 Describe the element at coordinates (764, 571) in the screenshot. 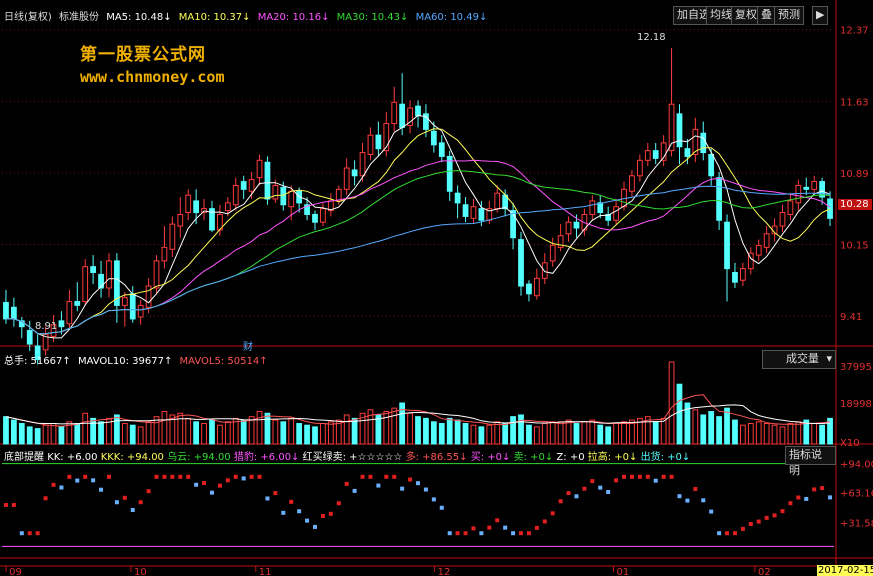

I see `date-tick-label: 02` at that location.